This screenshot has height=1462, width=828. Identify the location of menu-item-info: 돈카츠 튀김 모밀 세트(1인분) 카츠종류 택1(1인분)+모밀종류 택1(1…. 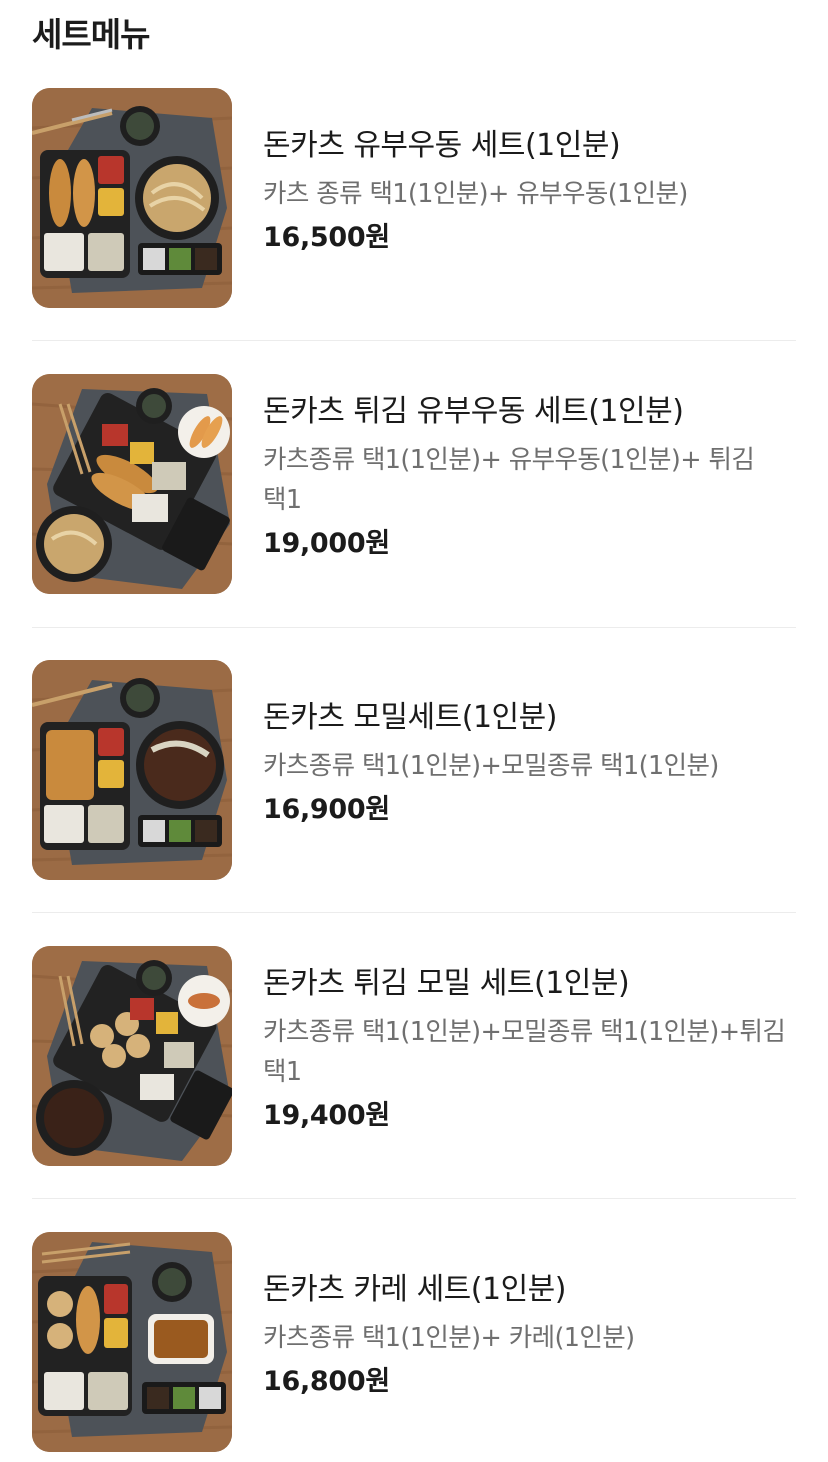
(529, 1050).